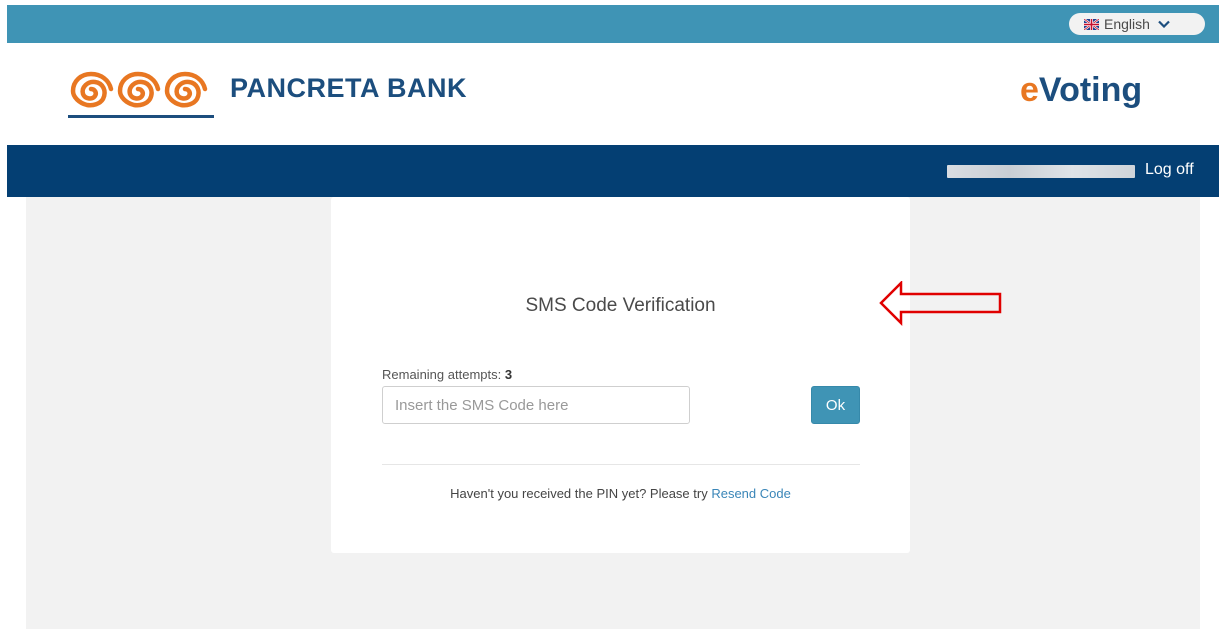 The height and width of the screenshot is (629, 1227). What do you see at coordinates (536, 405) in the screenshot?
I see `sms-code-input` at bounding box center [536, 405].